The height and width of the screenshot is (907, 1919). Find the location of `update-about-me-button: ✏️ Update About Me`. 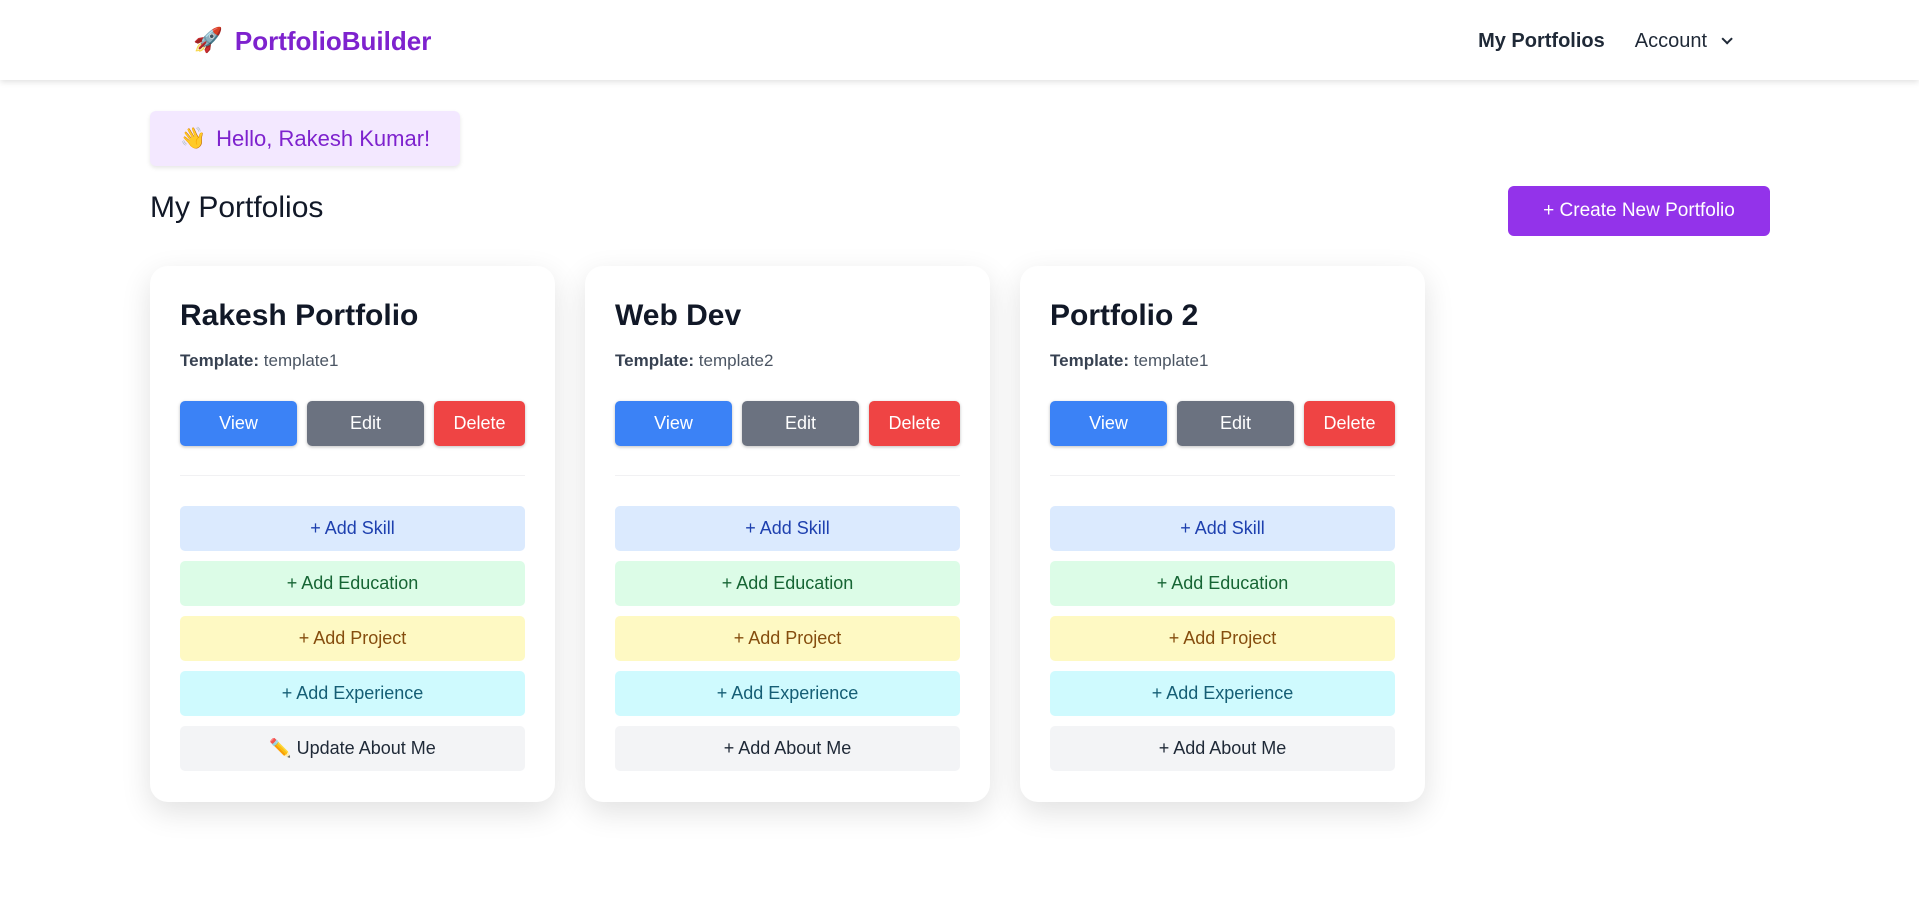

update-about-me-button: ✏️ Update About Me is located at coordinates (352, 748).